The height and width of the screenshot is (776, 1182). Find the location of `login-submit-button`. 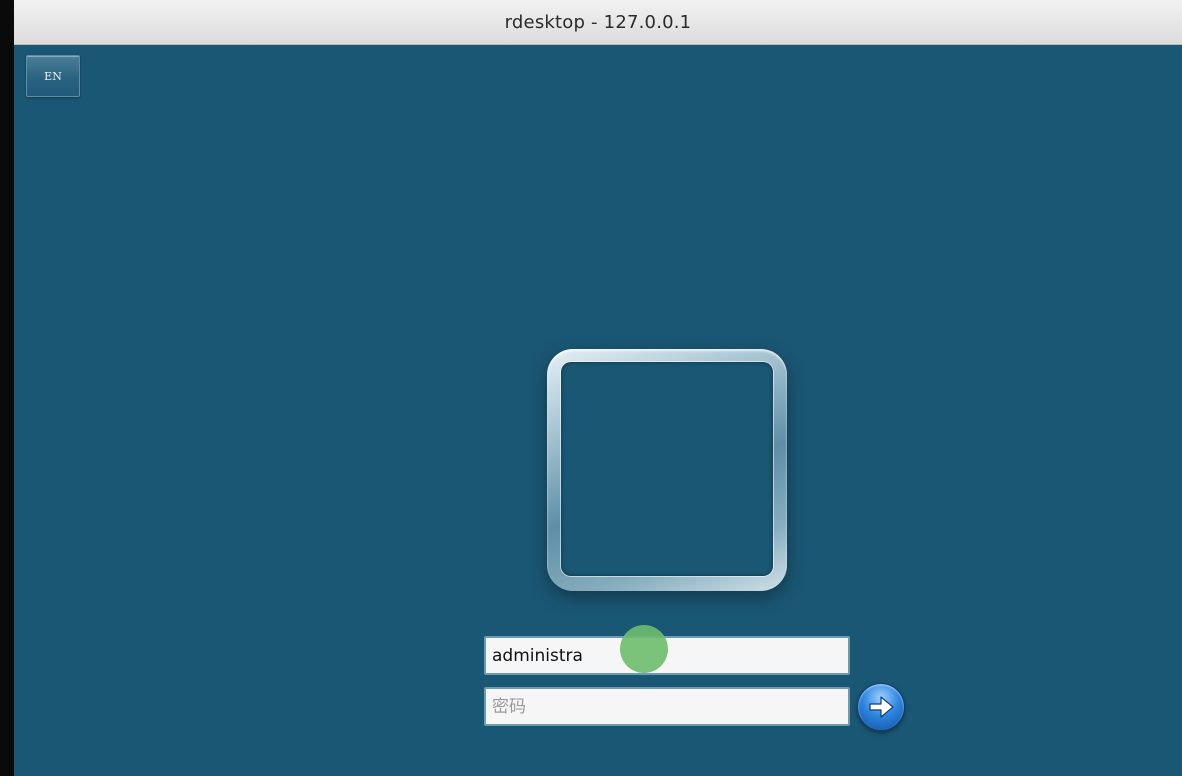

login-submit-button is located at coordinates (881, 707).